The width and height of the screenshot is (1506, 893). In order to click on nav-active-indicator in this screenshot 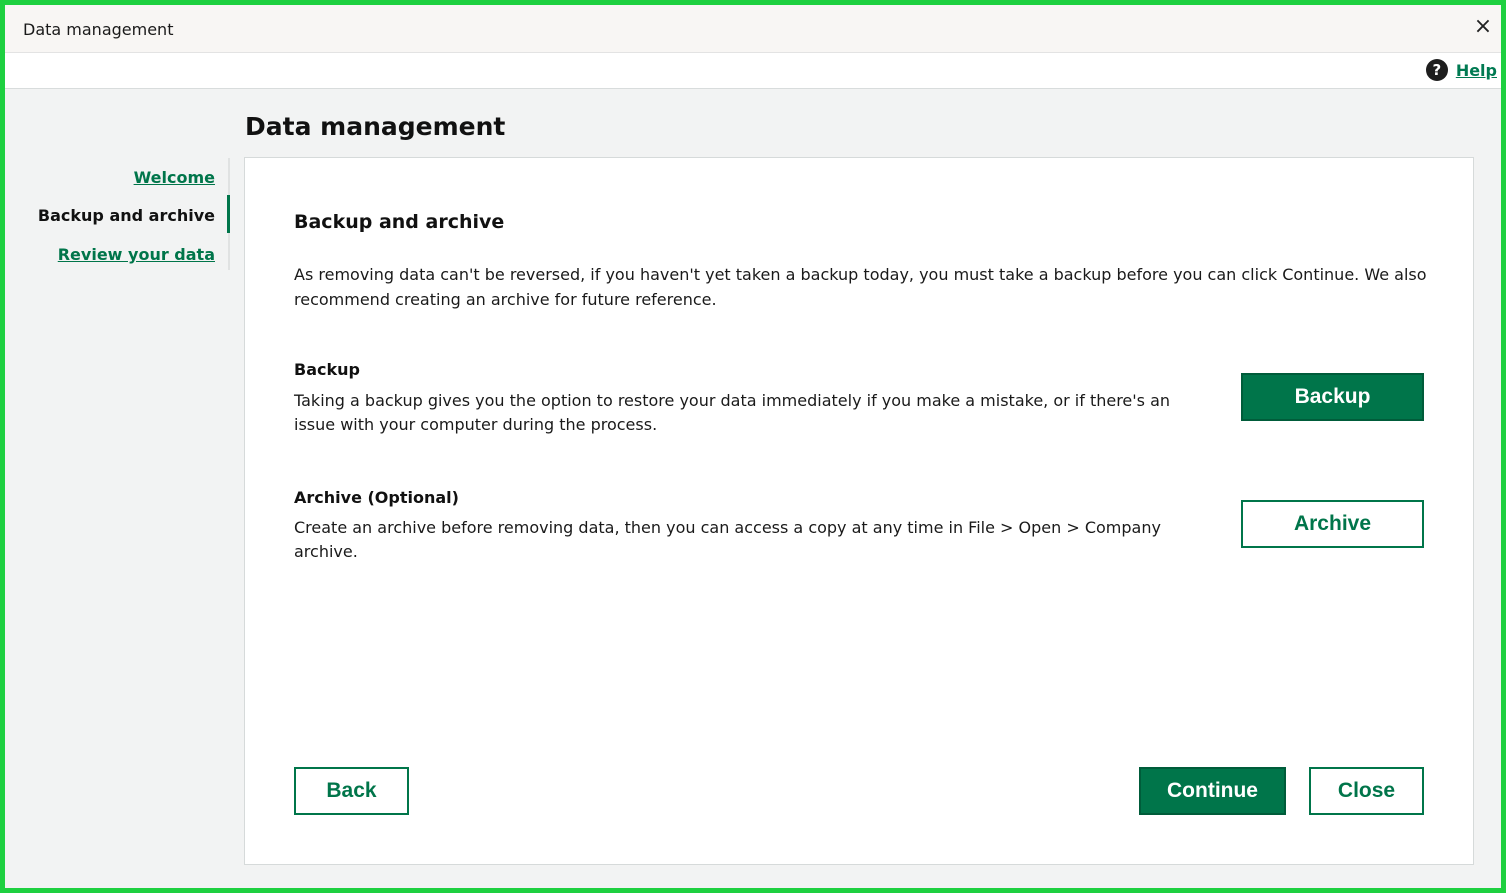, I will do `click(228, 214)`.